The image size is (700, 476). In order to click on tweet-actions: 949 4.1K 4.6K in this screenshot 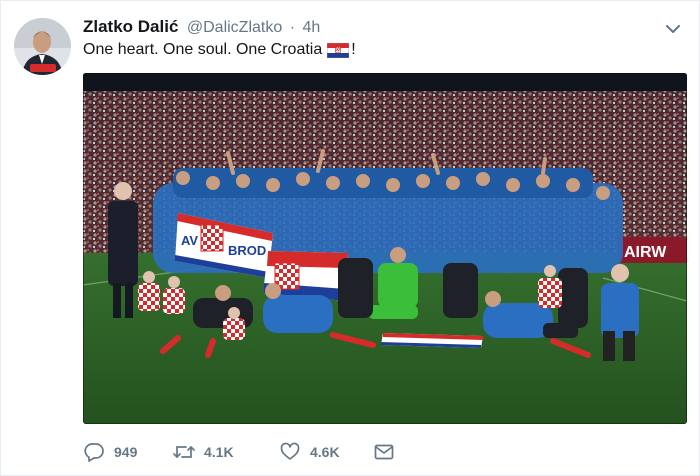, I will do `click(239, 452)`.